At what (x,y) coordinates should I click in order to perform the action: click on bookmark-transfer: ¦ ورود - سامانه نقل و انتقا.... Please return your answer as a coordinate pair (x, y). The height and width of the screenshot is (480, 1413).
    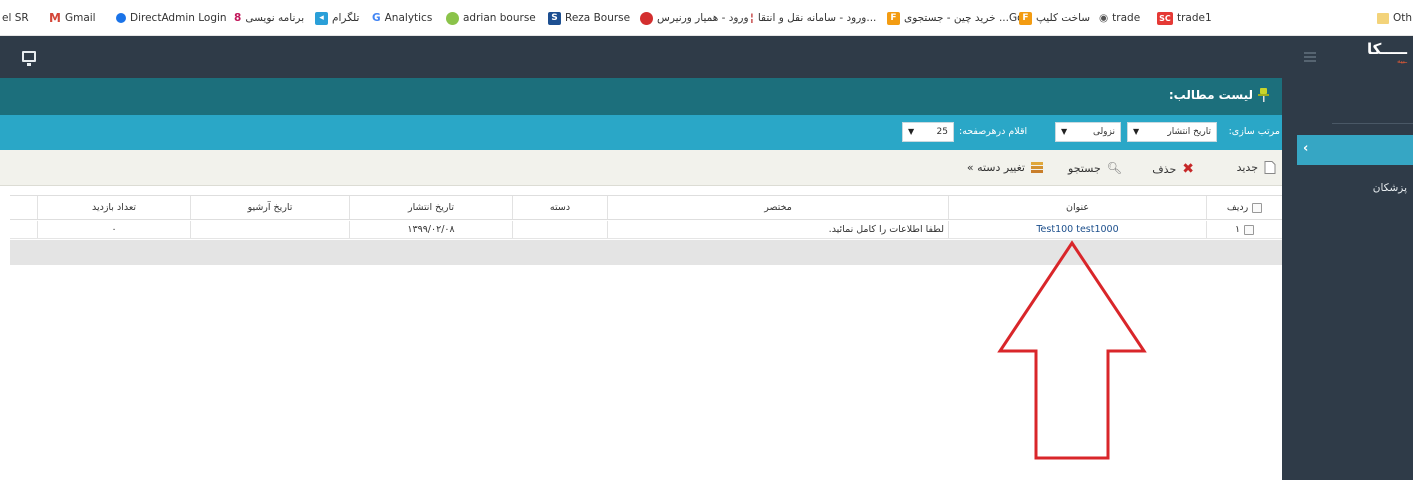
    Looking at the image, I should click on (813, 18).